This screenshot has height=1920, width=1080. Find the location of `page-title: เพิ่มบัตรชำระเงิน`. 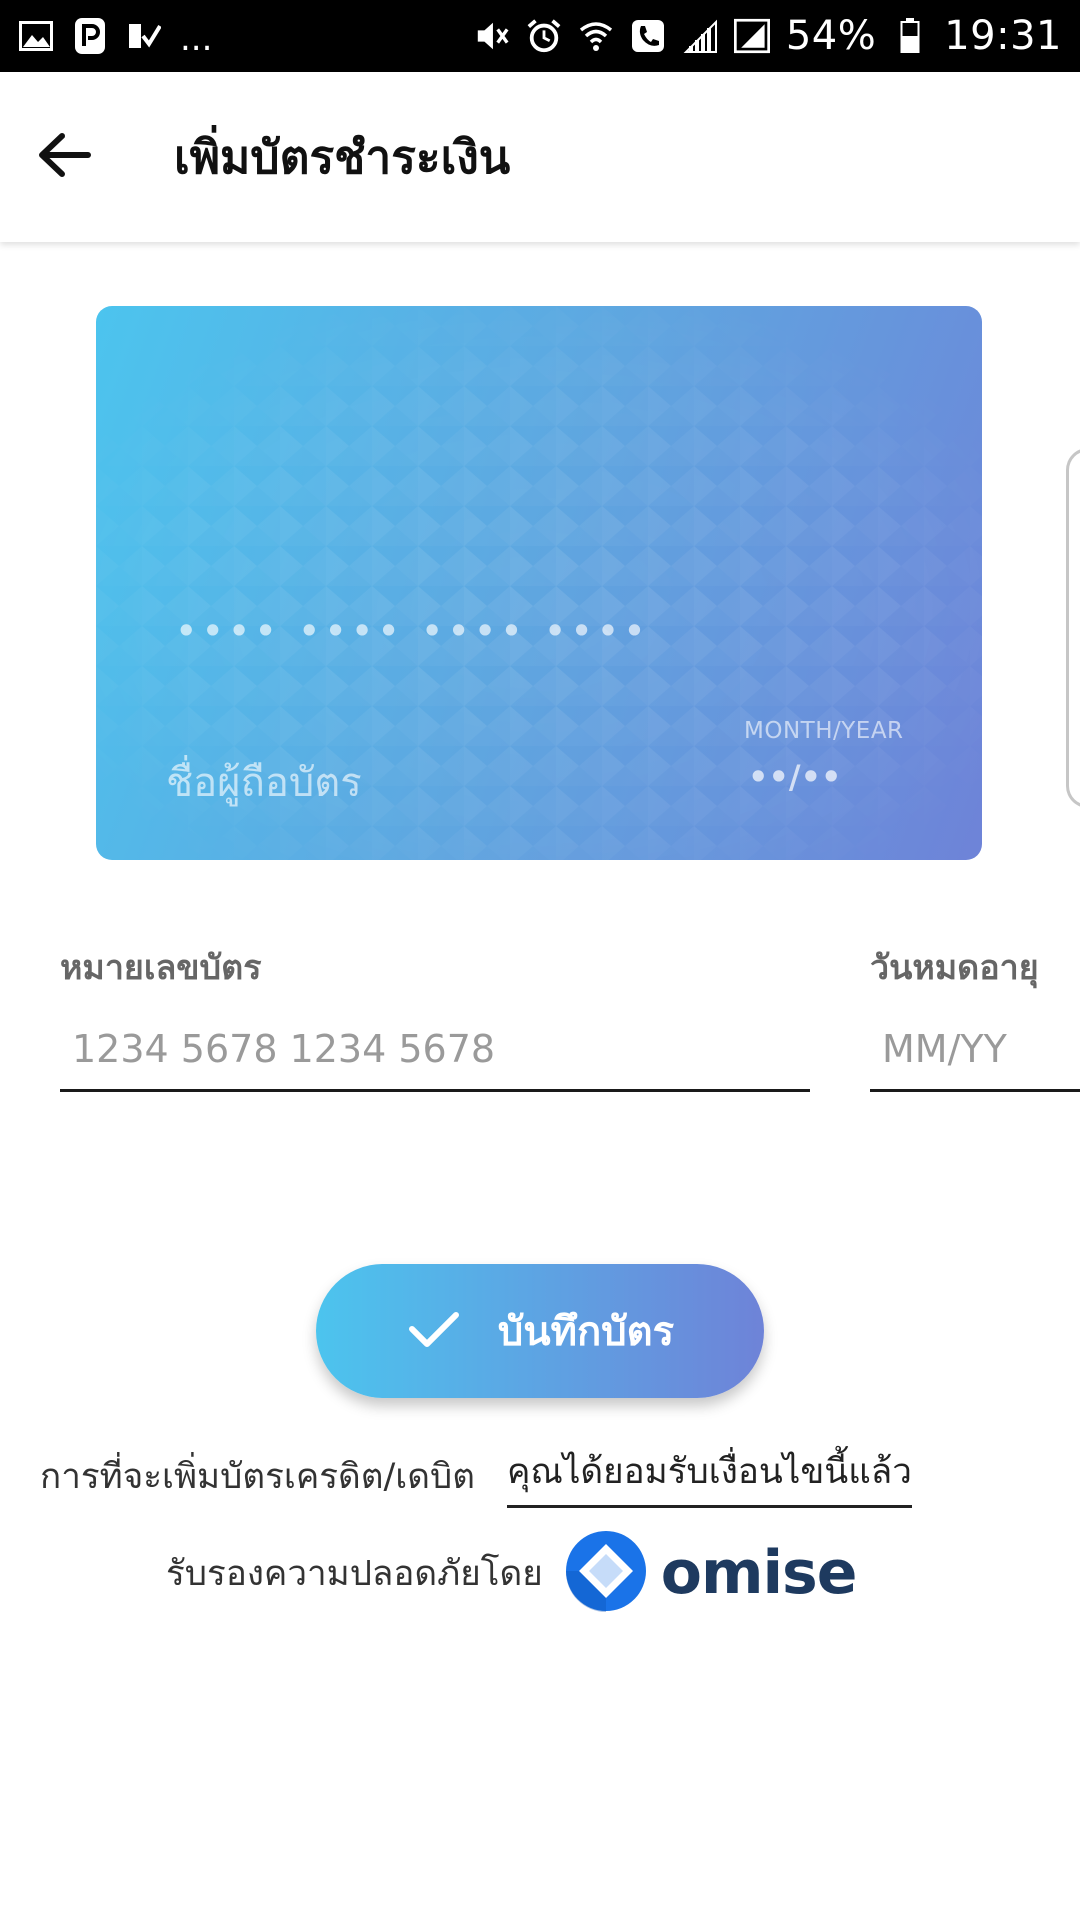

page-title: เพิ่มบัตรชำระเงิน is located at coordinates (342, 156).